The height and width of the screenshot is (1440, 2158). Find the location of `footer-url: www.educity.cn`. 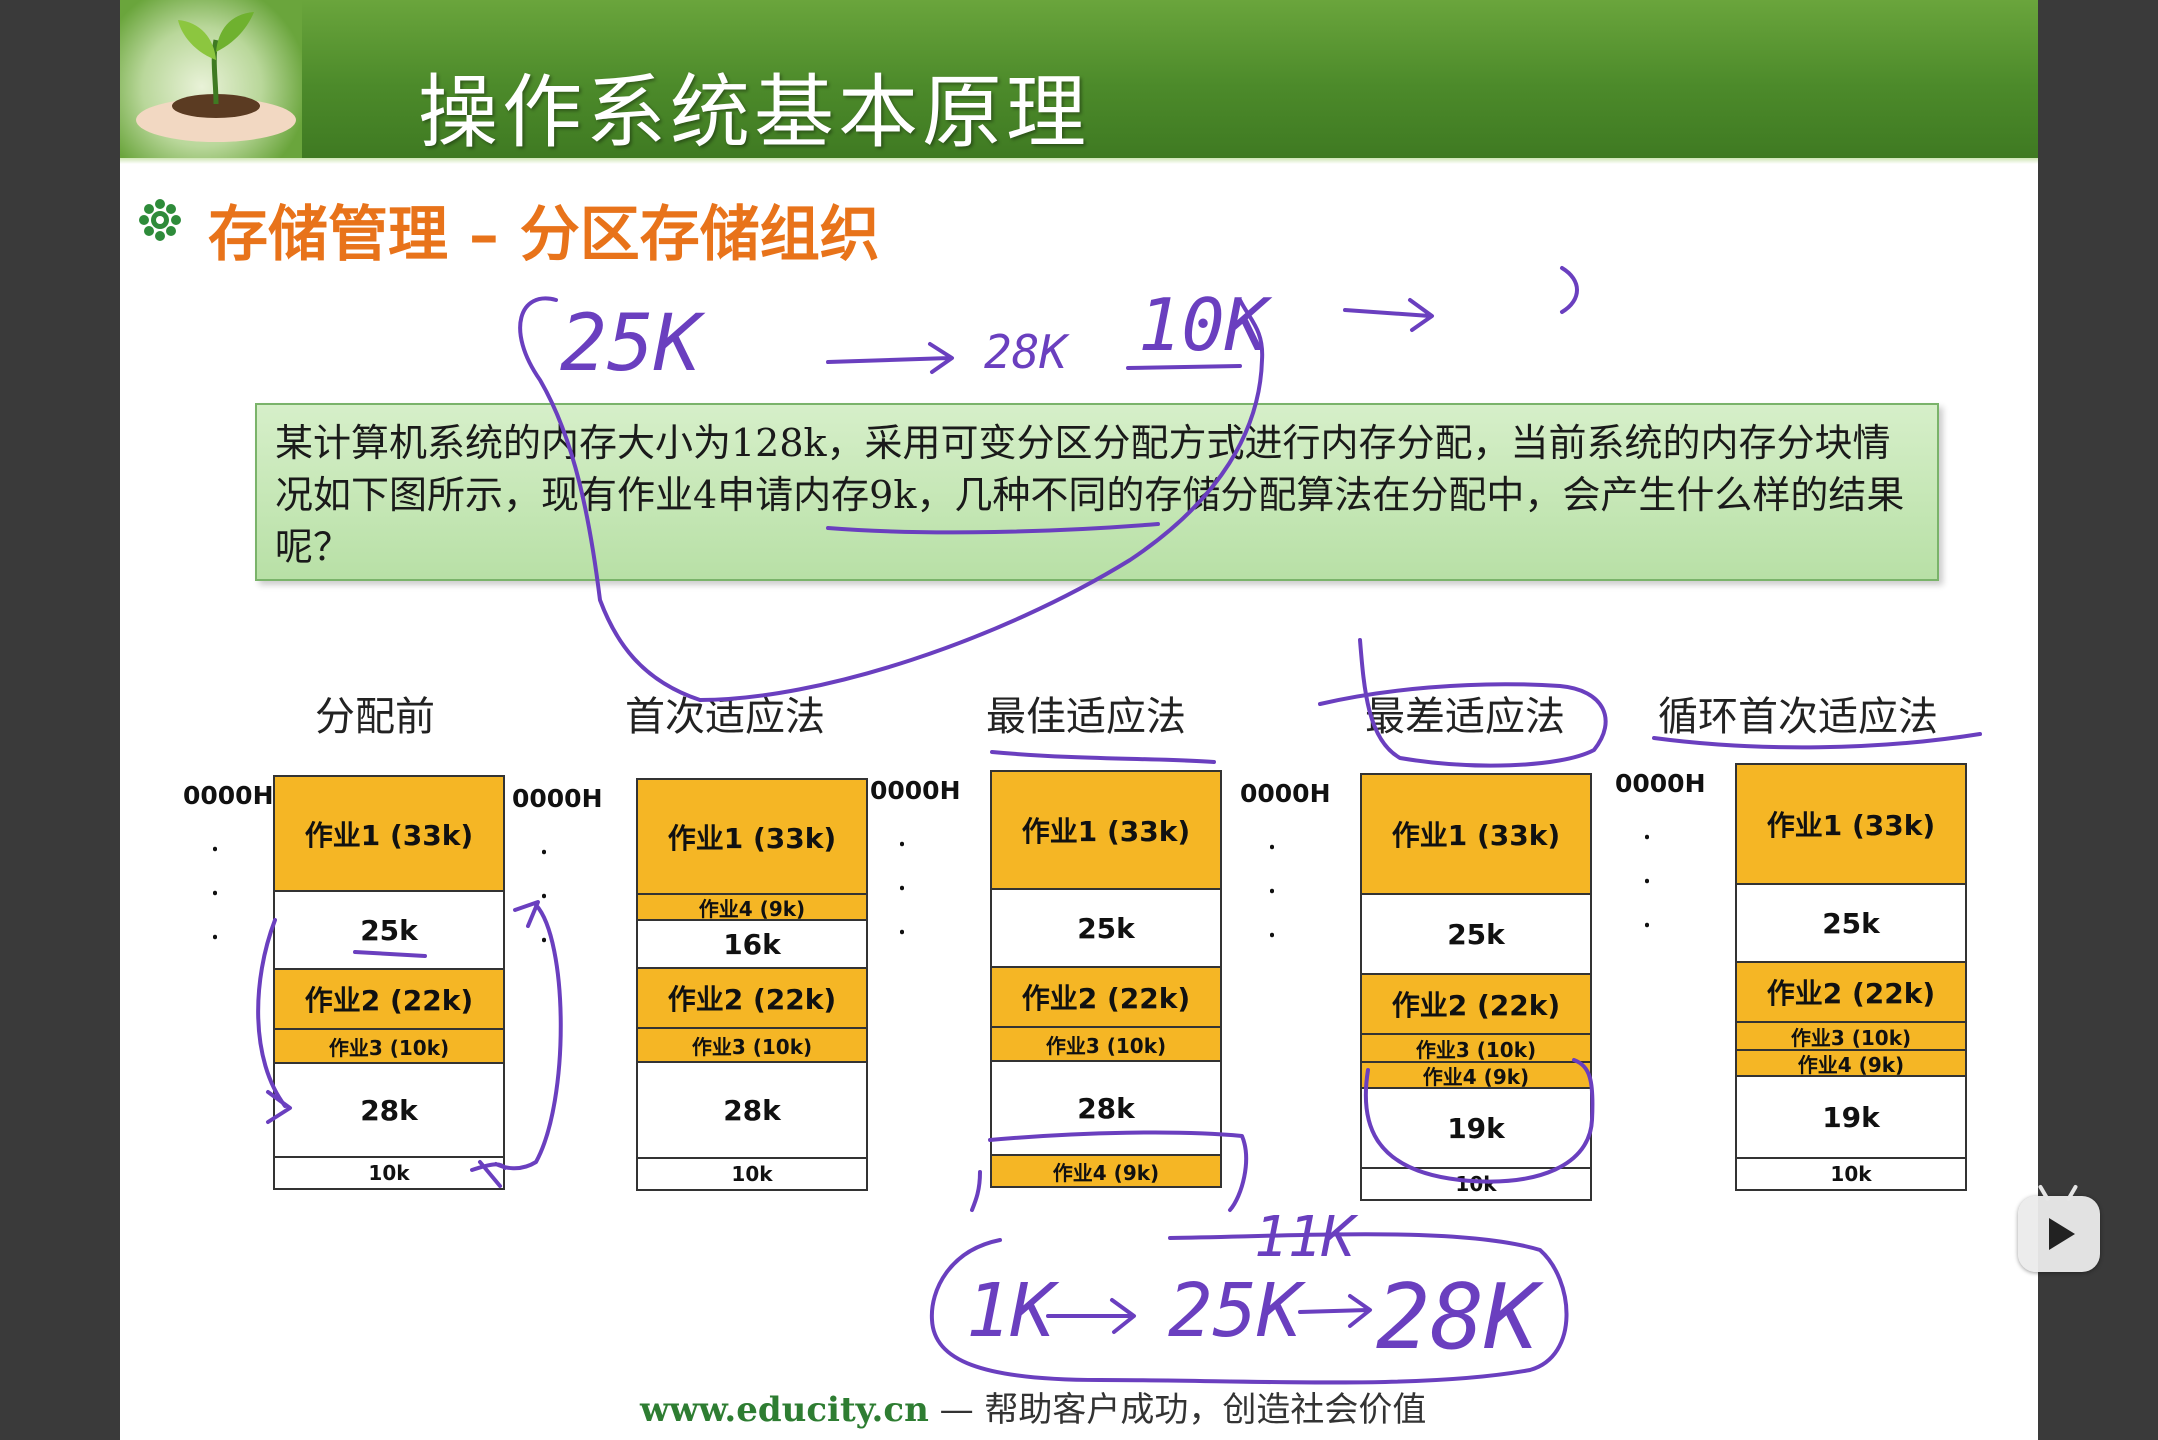

footer-url: www.educity.cn is located at coordinates (784, 1410).